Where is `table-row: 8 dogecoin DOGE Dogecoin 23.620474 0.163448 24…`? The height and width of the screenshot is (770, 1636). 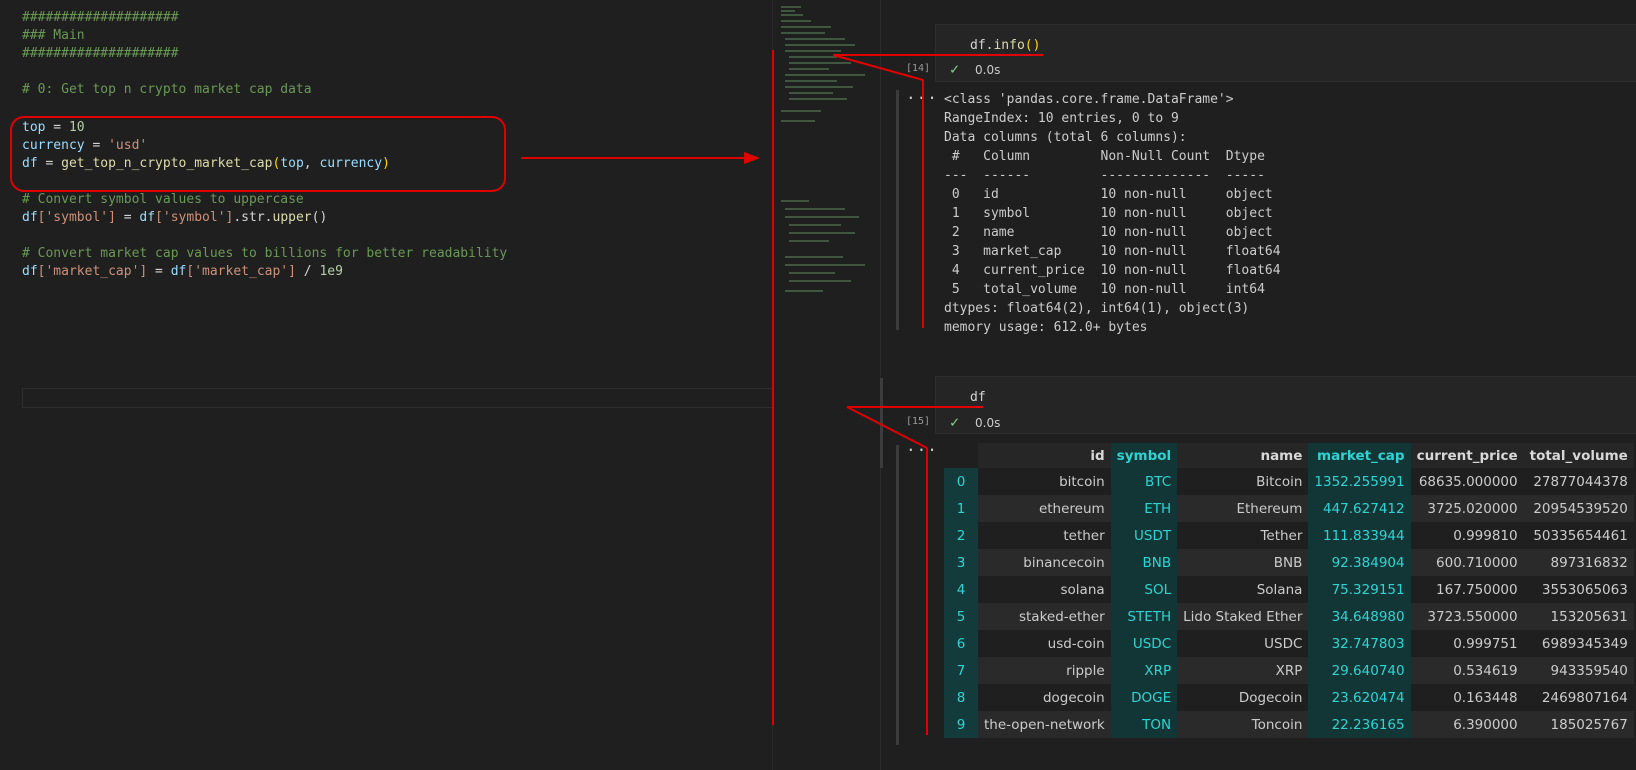 table-row: 8 dogecoin DOGE Dogecoin 23.620474 0.163448 24… is located at coordinates (1289, 697).